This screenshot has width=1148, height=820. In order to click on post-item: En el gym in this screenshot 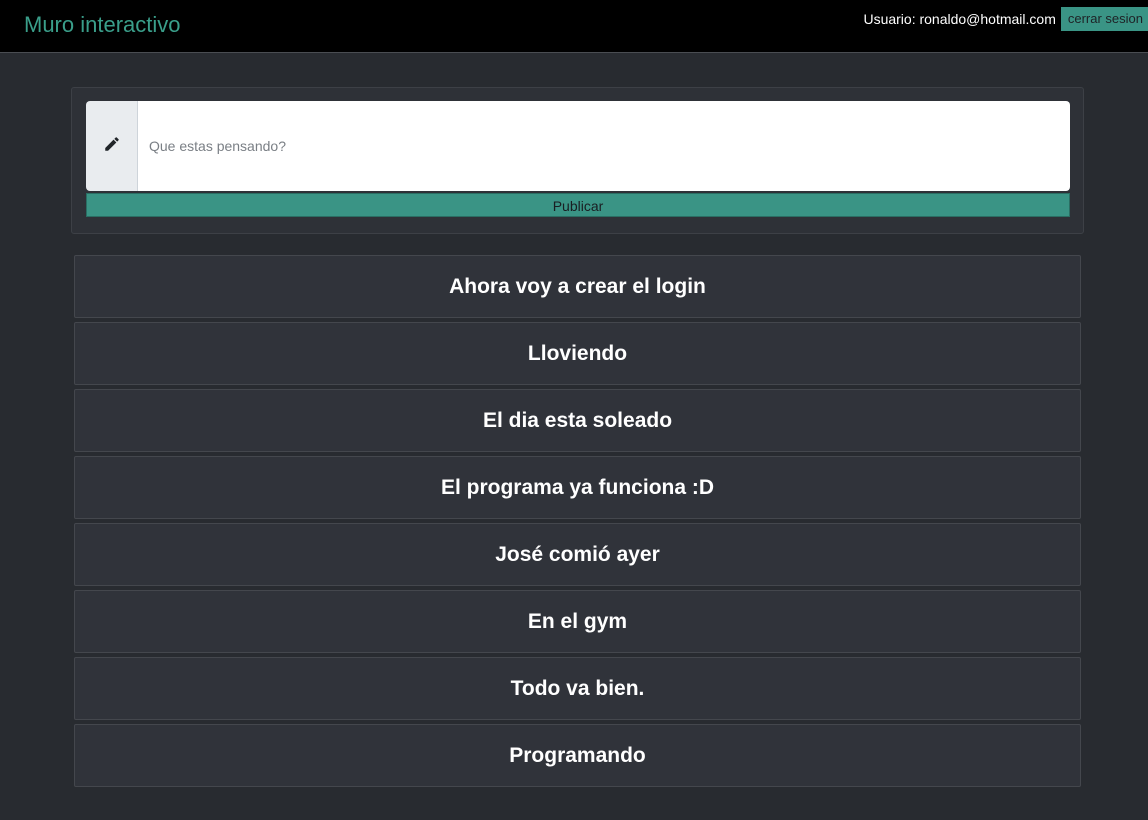, I will do `click(577, 621)`.